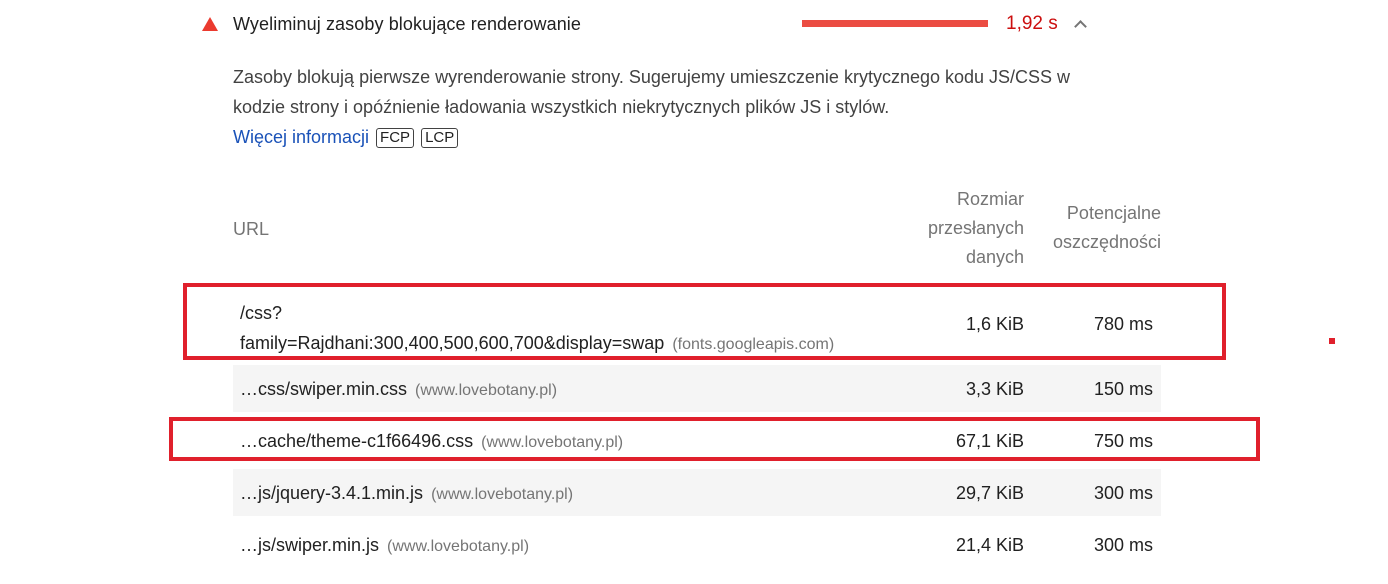 This screenshot has width=1388, height=584. Describe the element at coordinates (251, 229) in the screenshot. I see `column-header-url: URL` at that location.